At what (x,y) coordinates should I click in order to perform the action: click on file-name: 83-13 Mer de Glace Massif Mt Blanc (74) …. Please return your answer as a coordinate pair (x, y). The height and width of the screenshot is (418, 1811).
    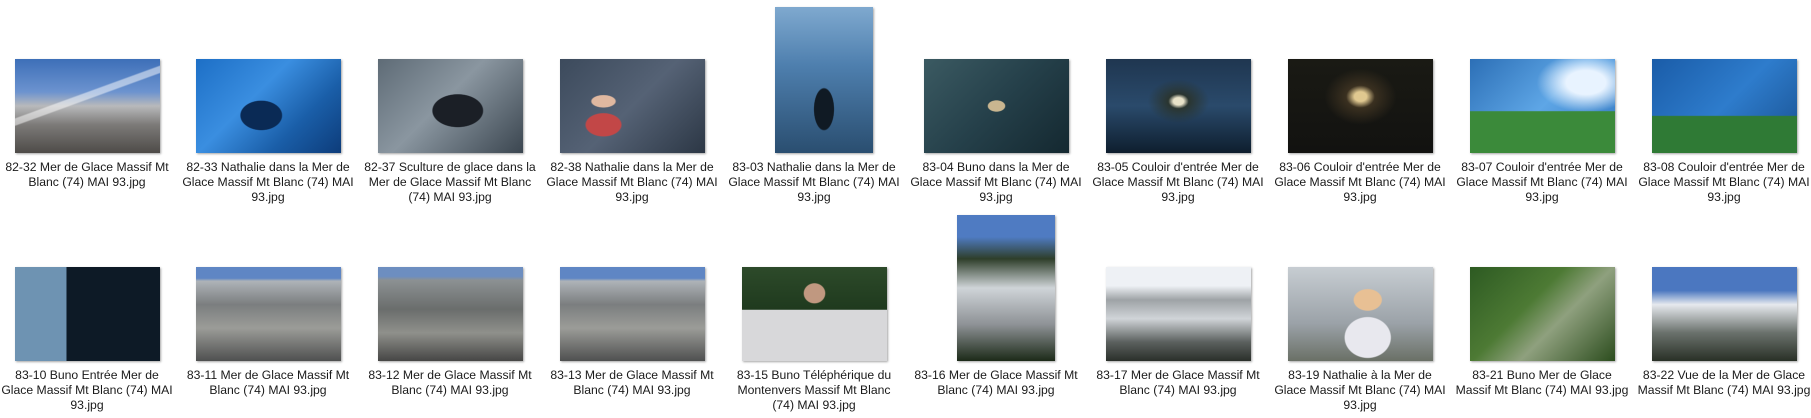
    Looking at the image, I should click on (632, 382).